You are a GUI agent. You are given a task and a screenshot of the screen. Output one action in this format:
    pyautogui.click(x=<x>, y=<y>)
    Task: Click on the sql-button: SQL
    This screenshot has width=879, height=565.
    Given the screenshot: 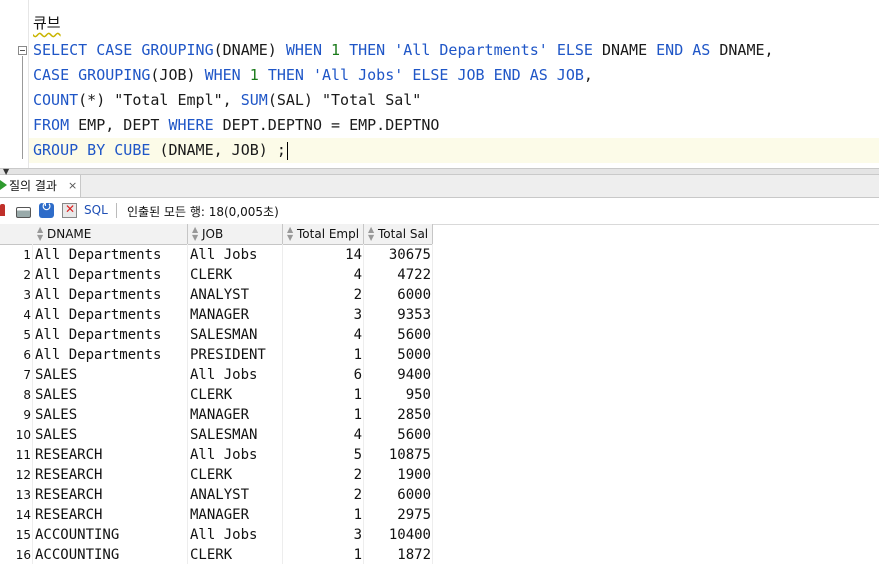 What is the action you would take?
    pyautogui.click(x=96, y=210)
    